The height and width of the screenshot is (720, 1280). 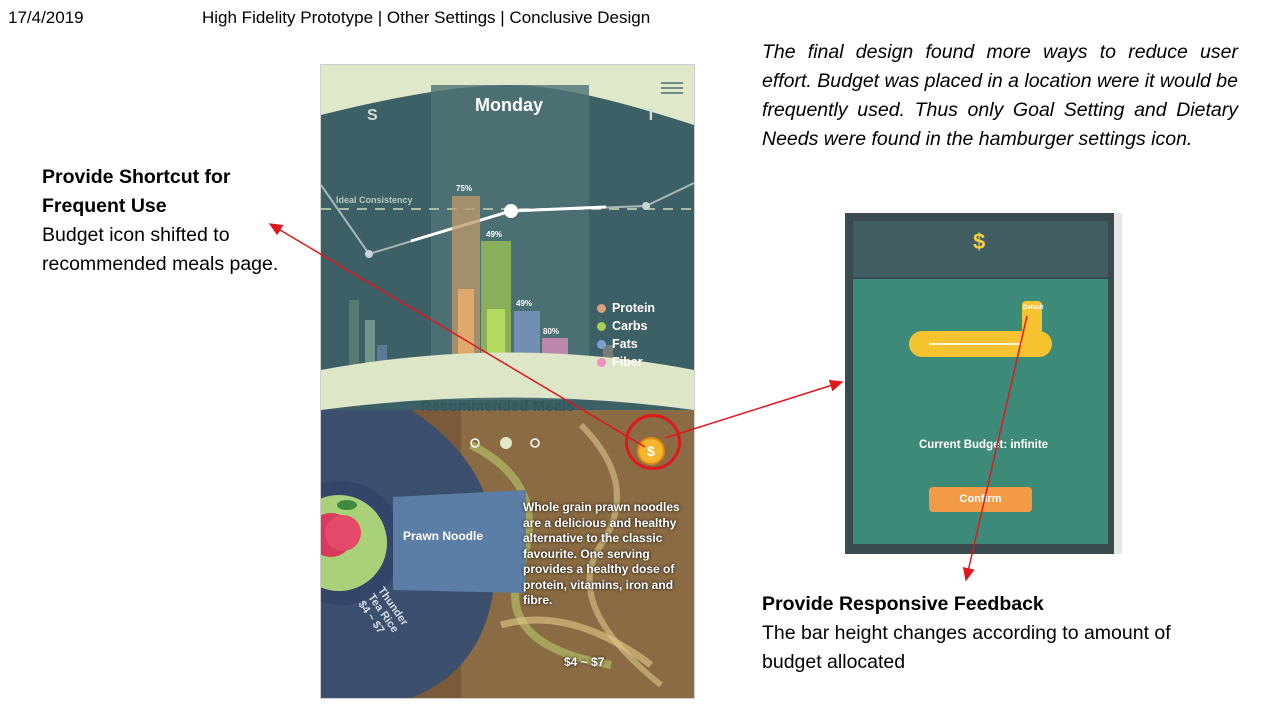 What do you see at coordinates (551, 331) in the screenshot?
I see `percent-label: 80%` at bounding box center [551, 331].